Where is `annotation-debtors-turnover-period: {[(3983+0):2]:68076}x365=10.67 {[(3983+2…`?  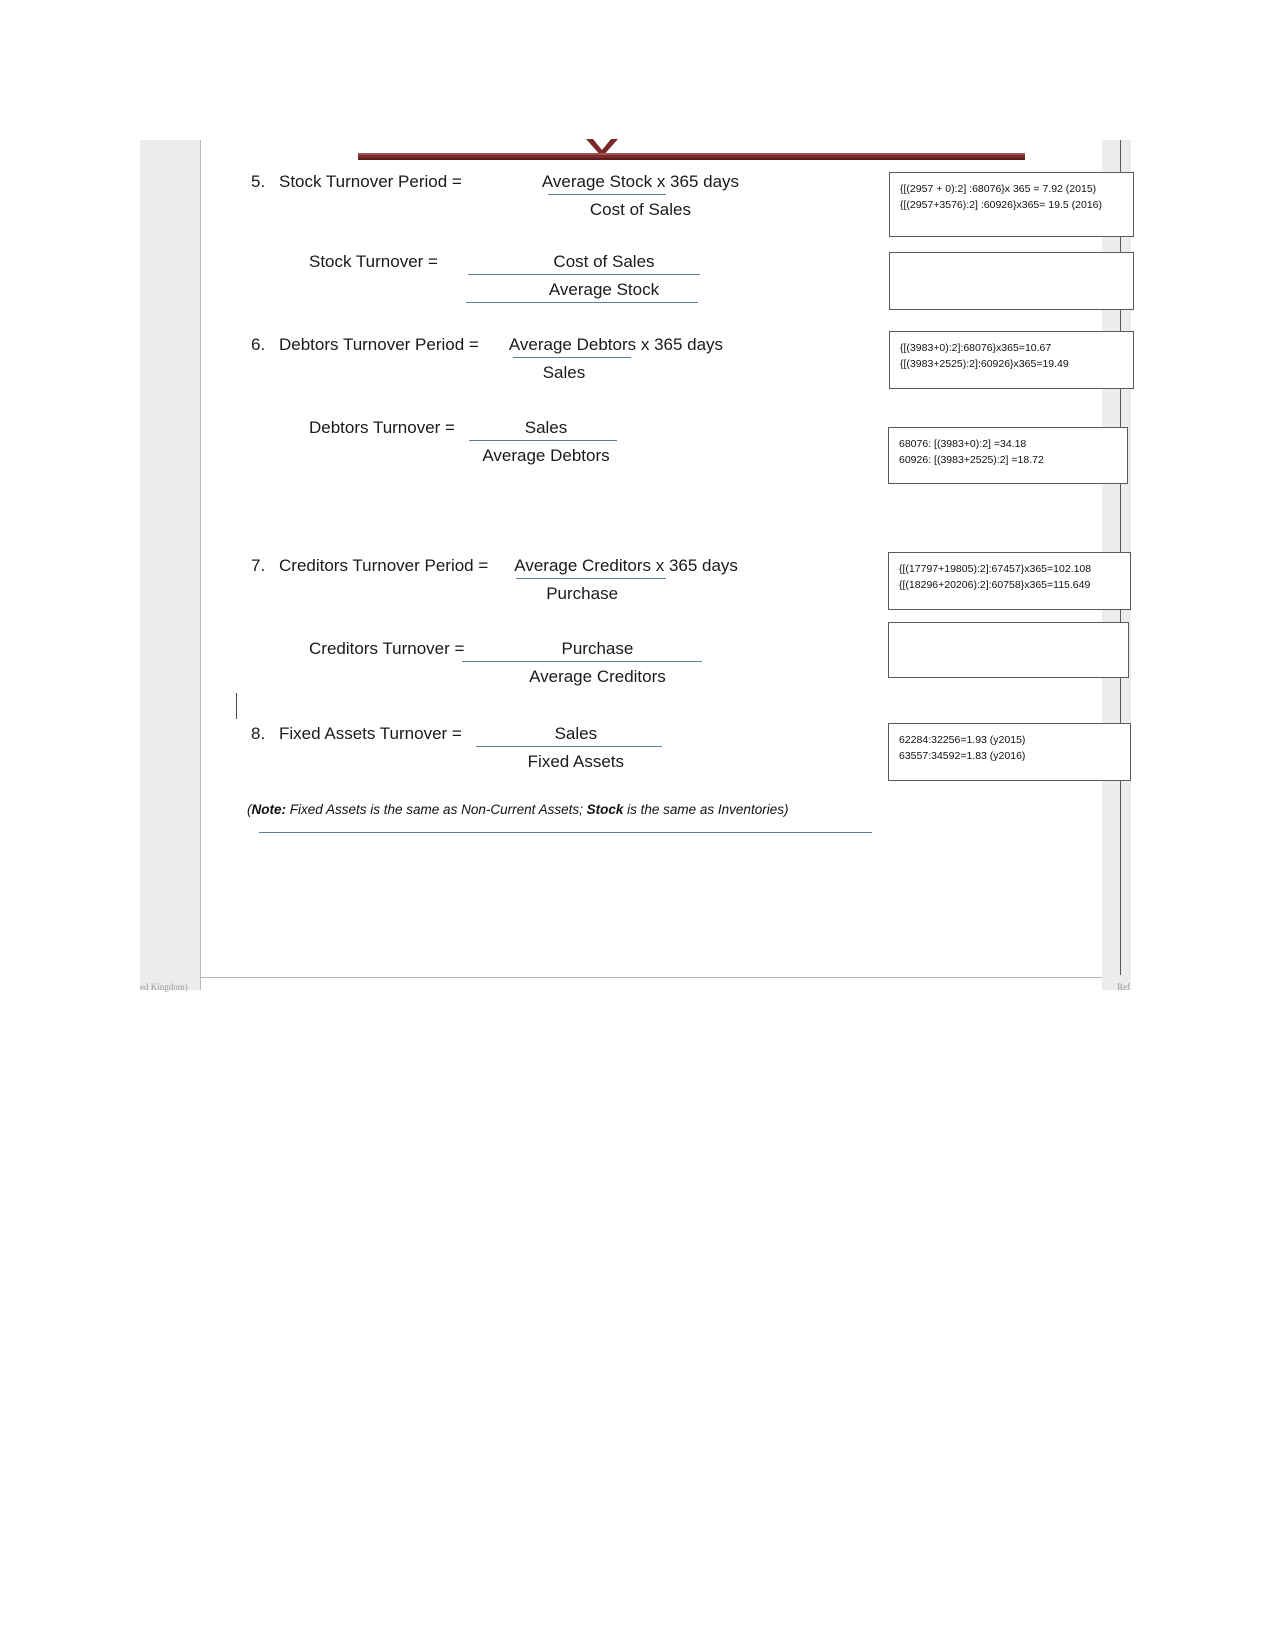 annotation-debtors-turnover-period: {[(3983+0):2]:68076}x365=10.67 {[(3983+2… is located at coordinates (1011, 360).